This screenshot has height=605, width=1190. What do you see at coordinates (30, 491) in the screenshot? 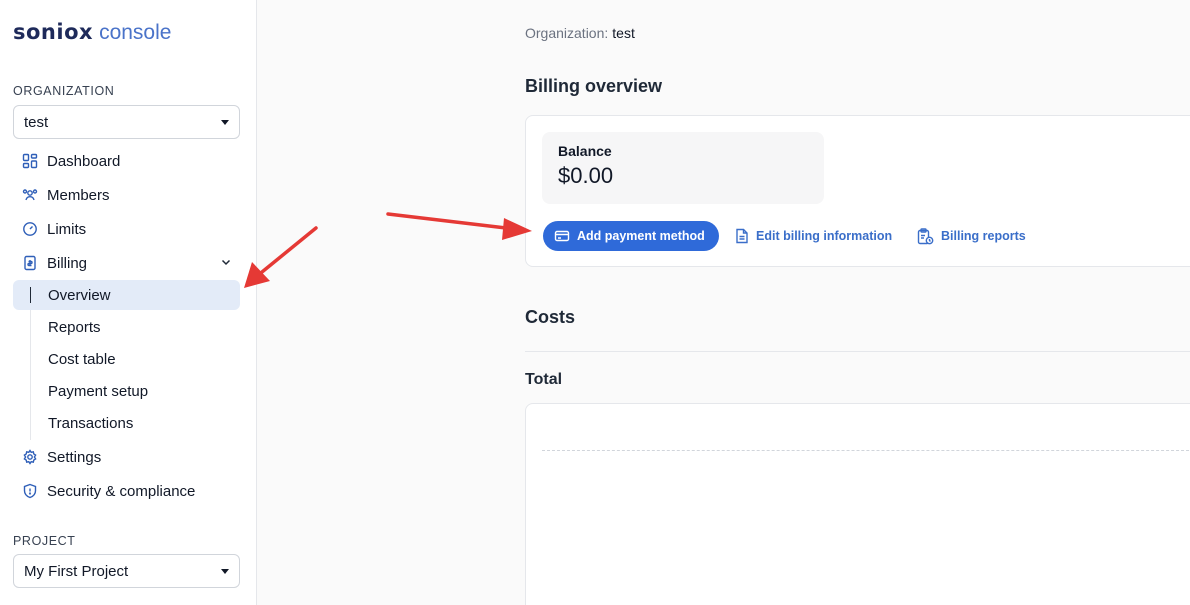
I see `shield-icon` at bounding box center [30, 491].